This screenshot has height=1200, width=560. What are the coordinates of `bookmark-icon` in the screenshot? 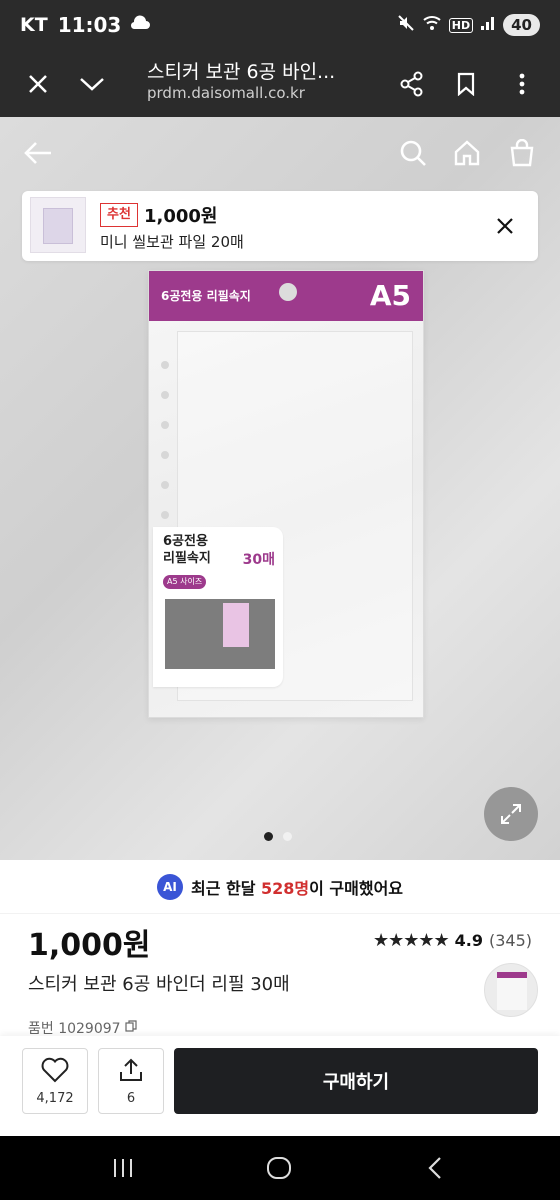 It's located at (466, 84).